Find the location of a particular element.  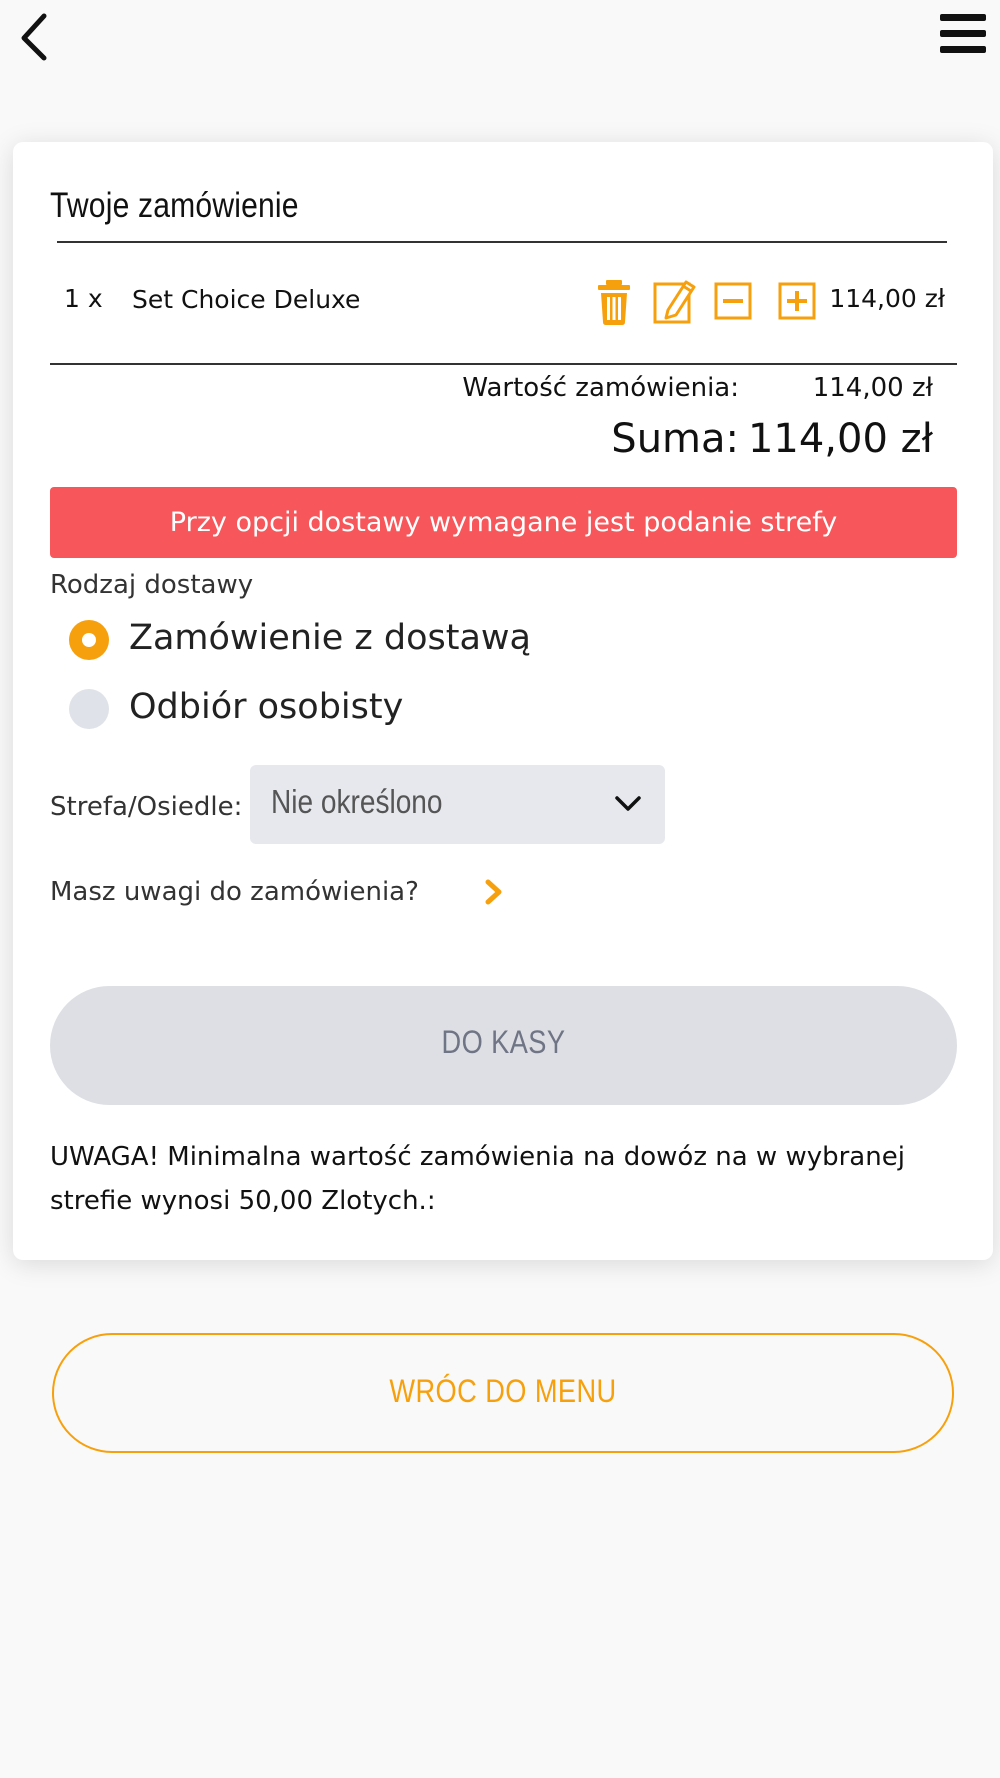

back-button is located at coordinates (38, 38).